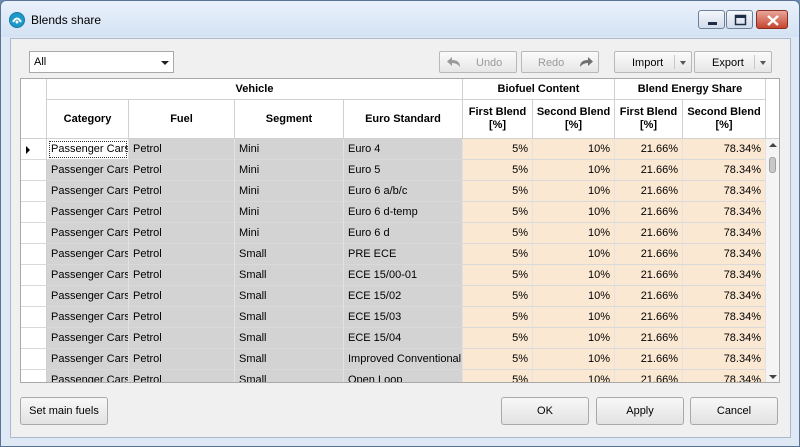 Image resolution: width=800 pixels, height=447 pixels. Describe the element at coordinates (773, 145) in the screenshot. I see `scroll-up-icon` at that location.